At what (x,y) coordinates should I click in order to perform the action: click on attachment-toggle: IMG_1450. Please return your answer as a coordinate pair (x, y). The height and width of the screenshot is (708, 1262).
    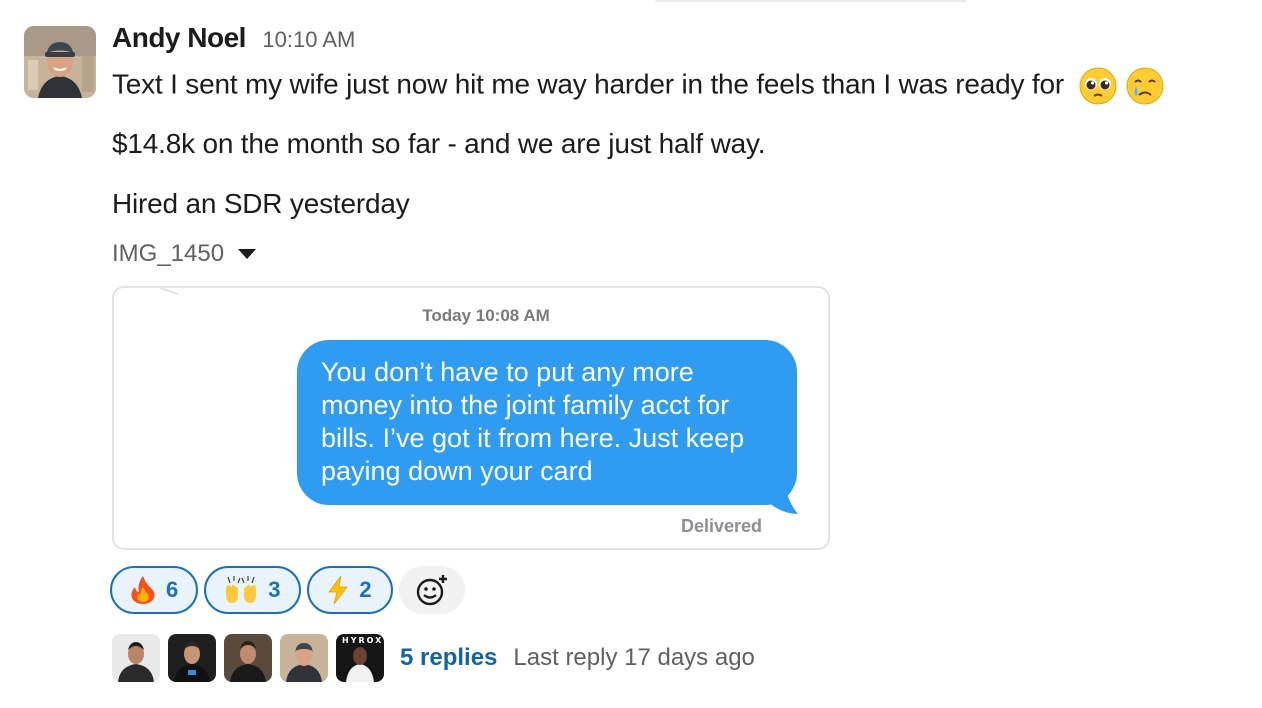
    Looking at the image, I should click on (184, 254).